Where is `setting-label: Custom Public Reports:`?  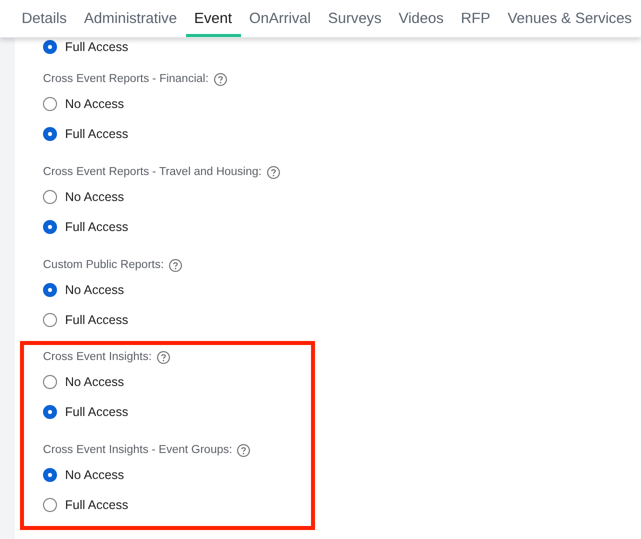 setting-label: Custom Public Reports: is located at coordinates (103, 265).